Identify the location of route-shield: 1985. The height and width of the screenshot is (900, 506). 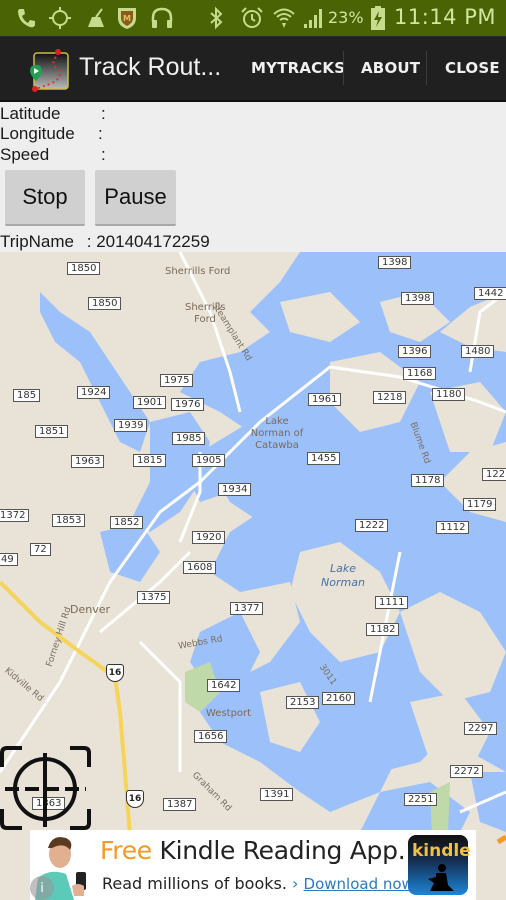
(189, 438).